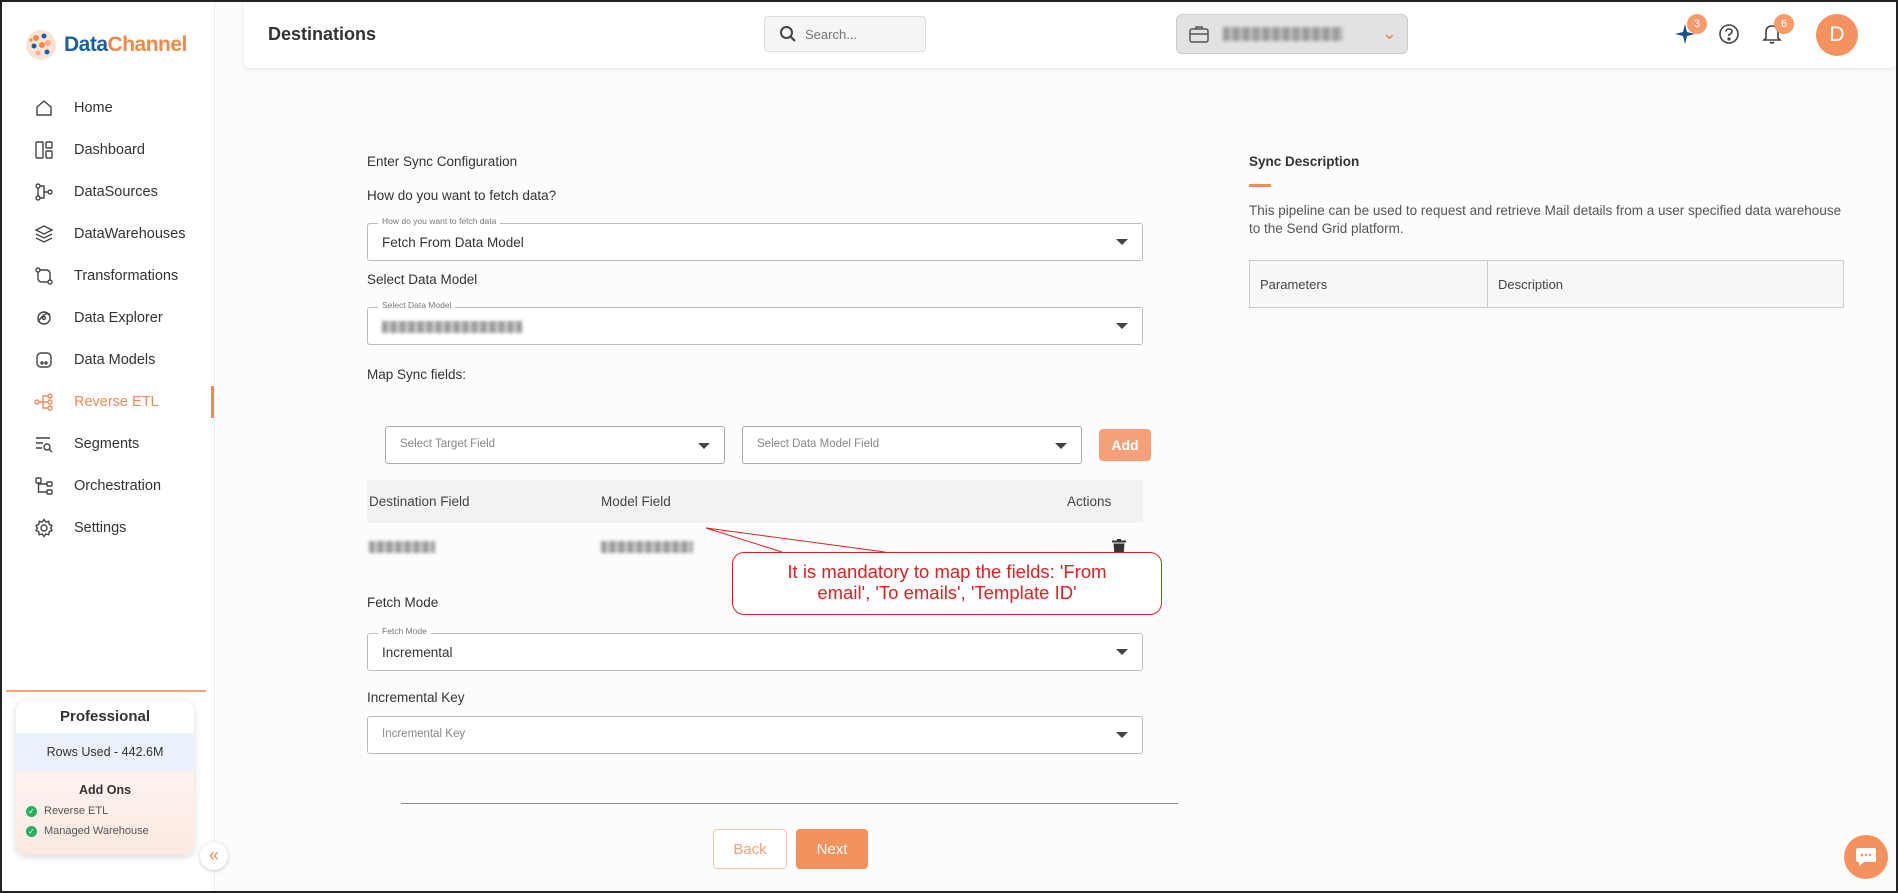 Image resolution: width=1898 pixels, height=893 pixels. What do you see at coordinates (96, 831) in the screenshot?
I see `addon-label: Managed Warehouse` at bounding box center [96, 831].